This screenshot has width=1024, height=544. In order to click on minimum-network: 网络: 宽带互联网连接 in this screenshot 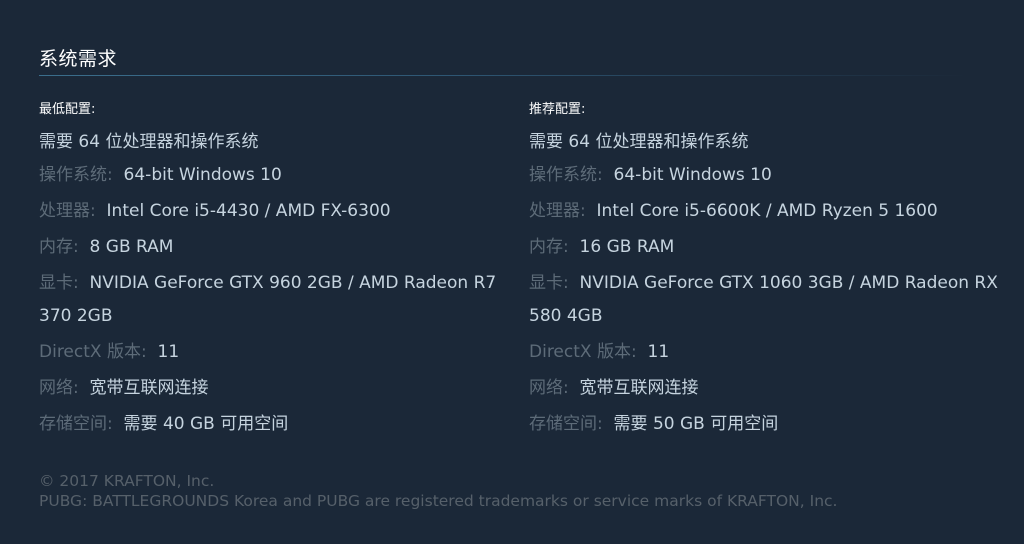, I will do `click(279, 388)`.